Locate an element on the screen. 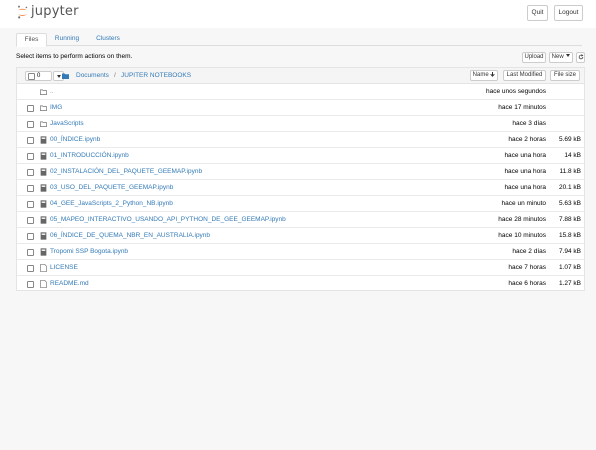 The image size is (596, 450). item-size: 7.94 kB is located at coordinates (569, 251).